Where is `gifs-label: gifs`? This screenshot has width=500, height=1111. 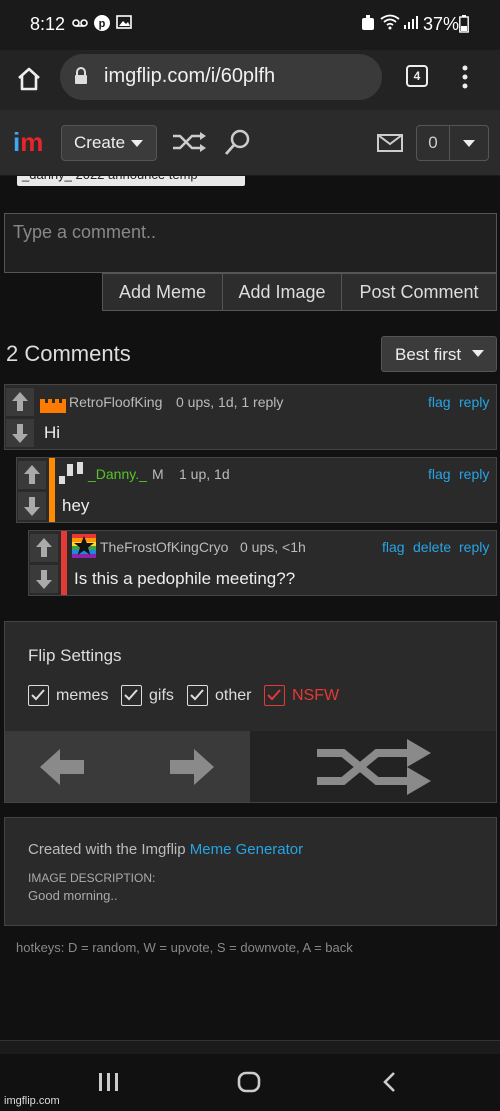
gifs-label: gifs is located at coordinates (161, 696).